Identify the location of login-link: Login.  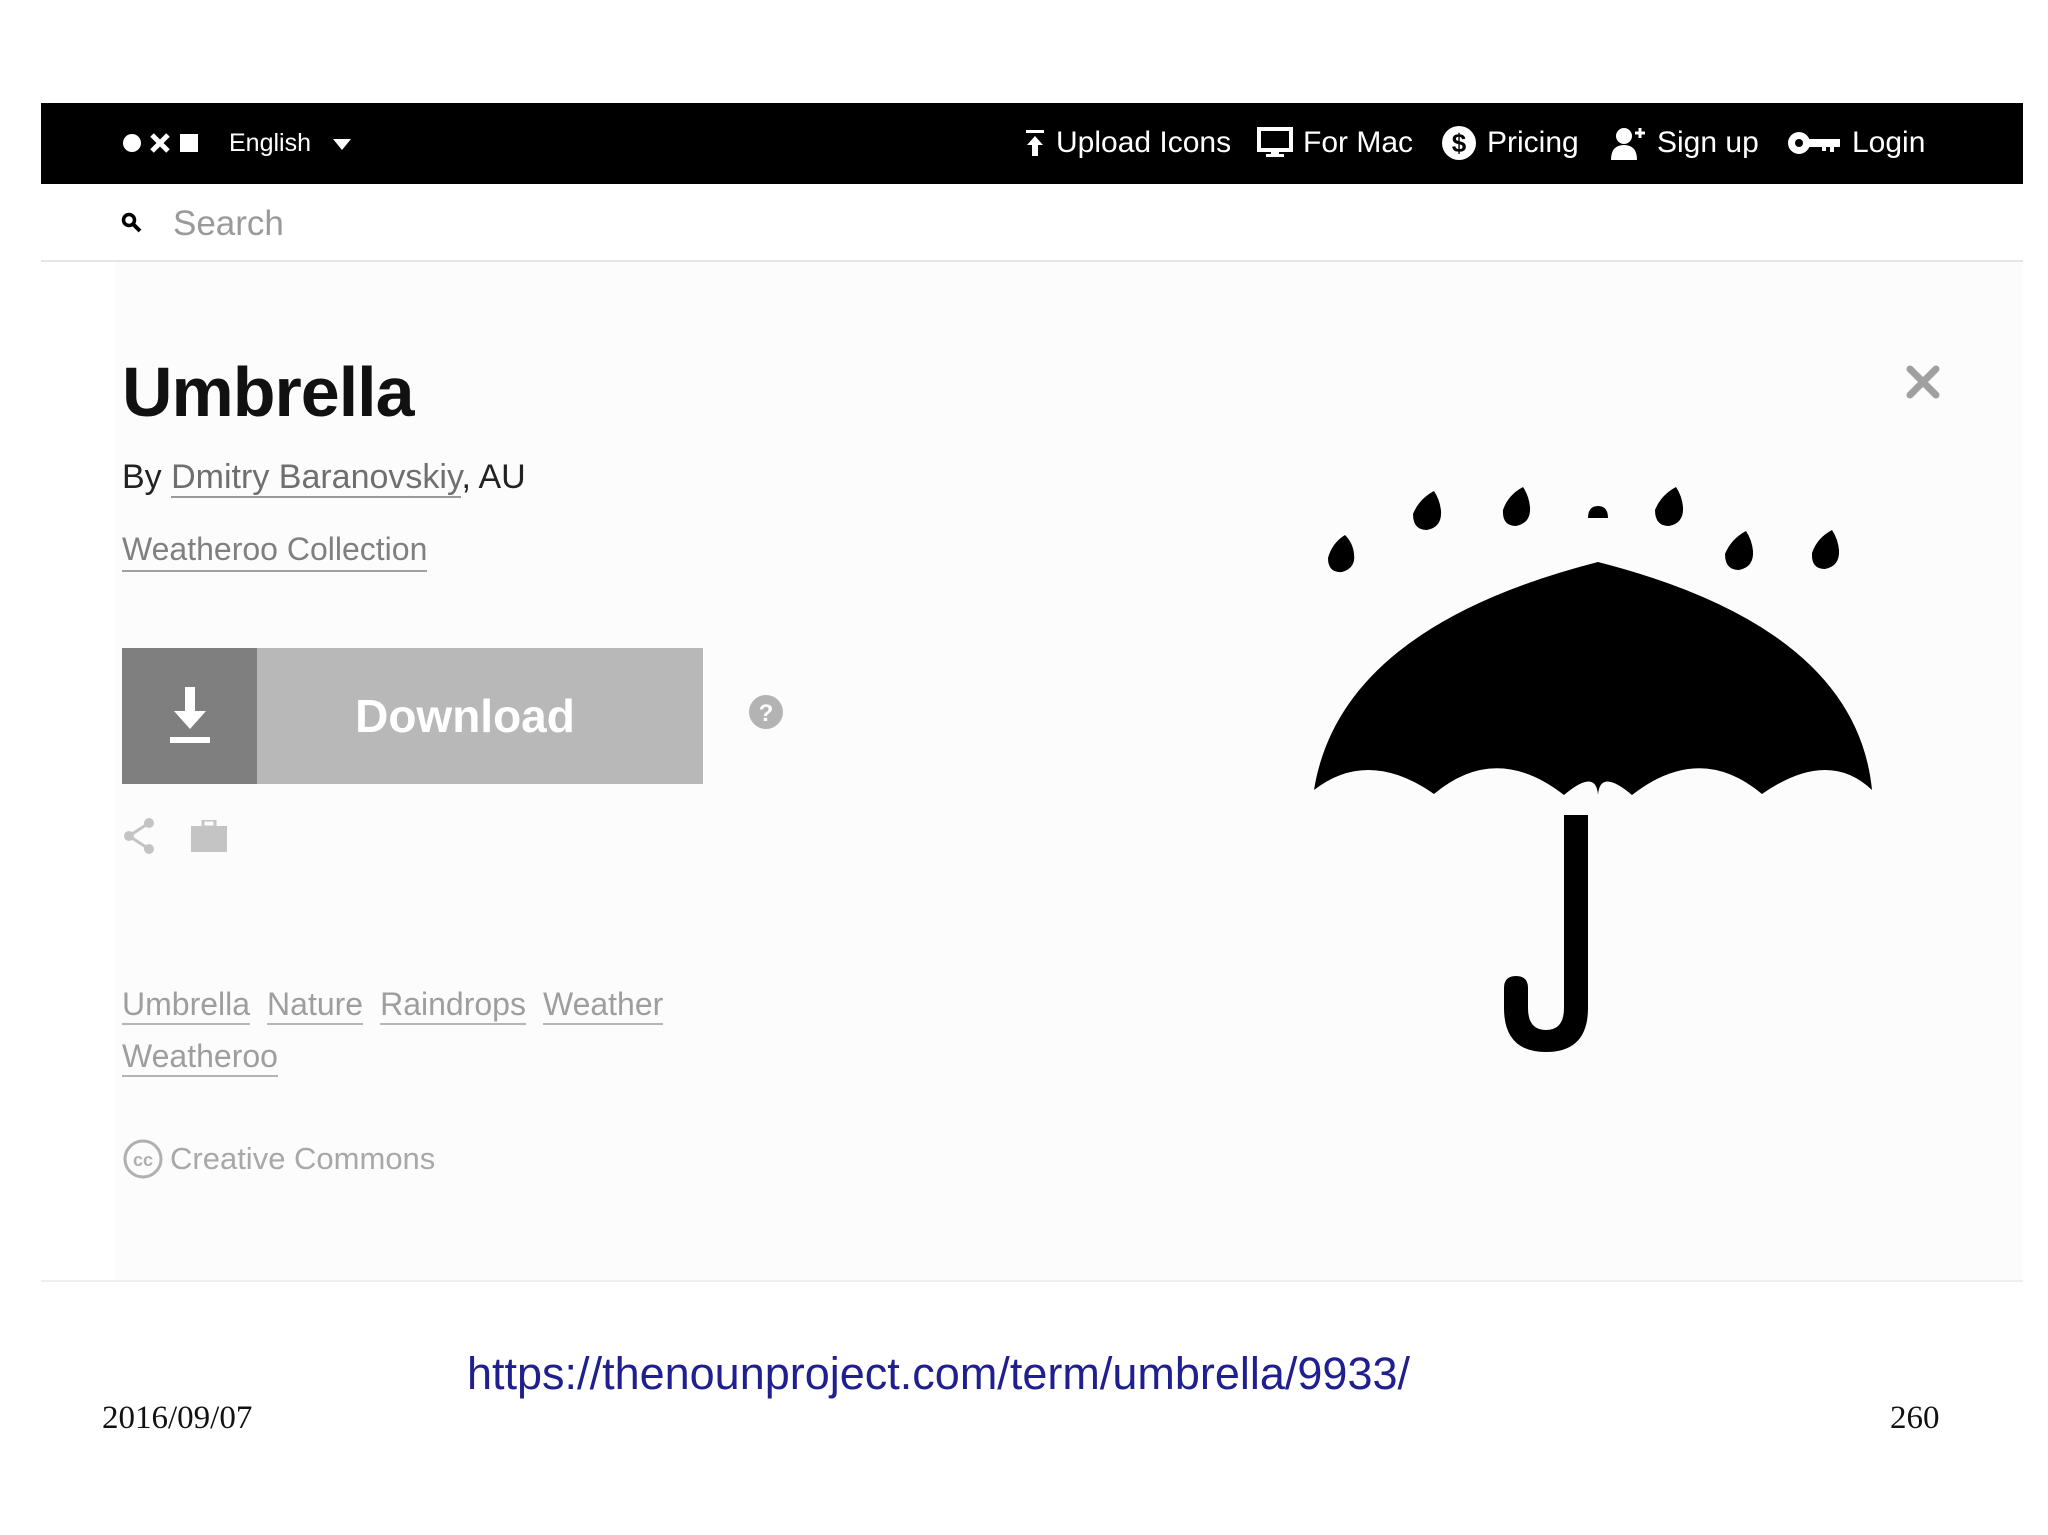
(1855, 143).